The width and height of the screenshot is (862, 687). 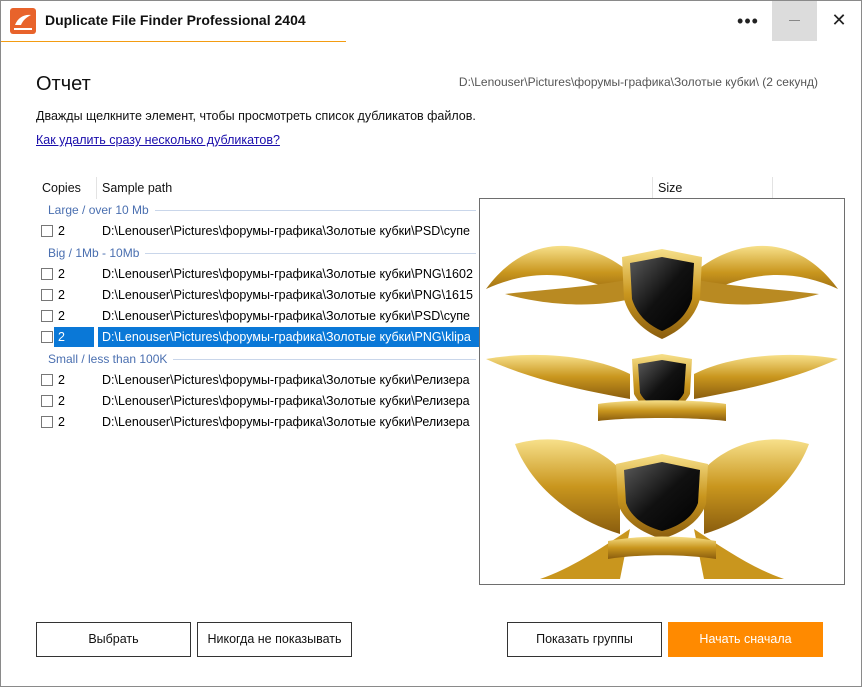 I want to click on select-button: Выбрать, so click(x=113, y=639).